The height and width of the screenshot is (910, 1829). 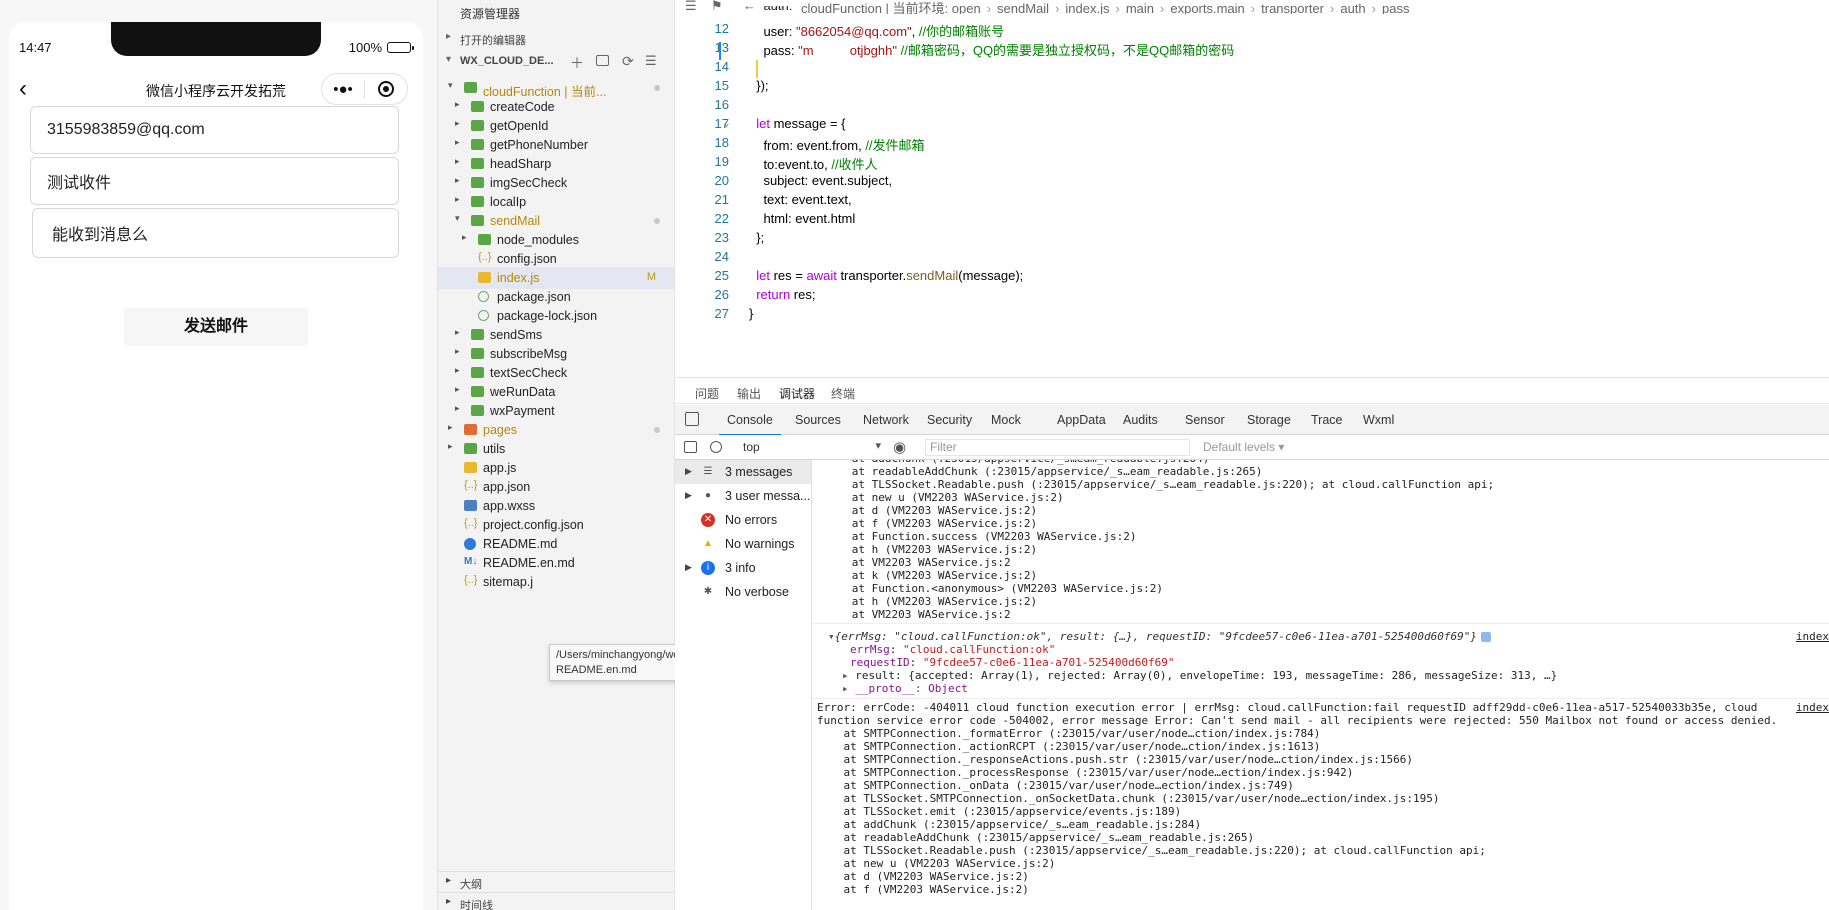 What do you see at coordinates (577, 63) in the screenshot?
I see `new-file-icon: ＋` at bounding box center [577, 63].